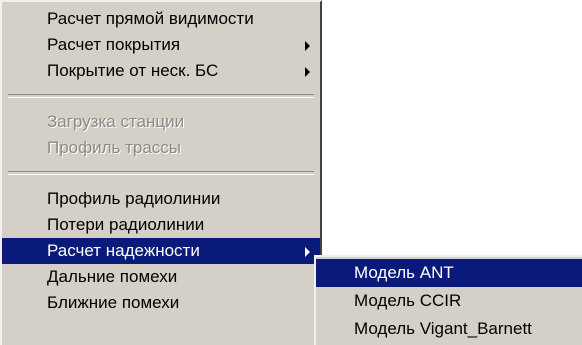 This screenshot has width=582, height=345. Describe the element at coordinates (113, 302) in the screenshot. I see `menu-item-label: Ближние помехи` at that location.